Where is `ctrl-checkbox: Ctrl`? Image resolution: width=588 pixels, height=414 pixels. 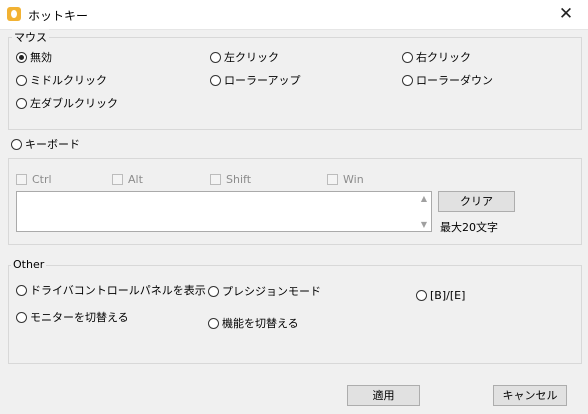 ctrl-checkbox: Ctrl is located at coordinates (34, 179).